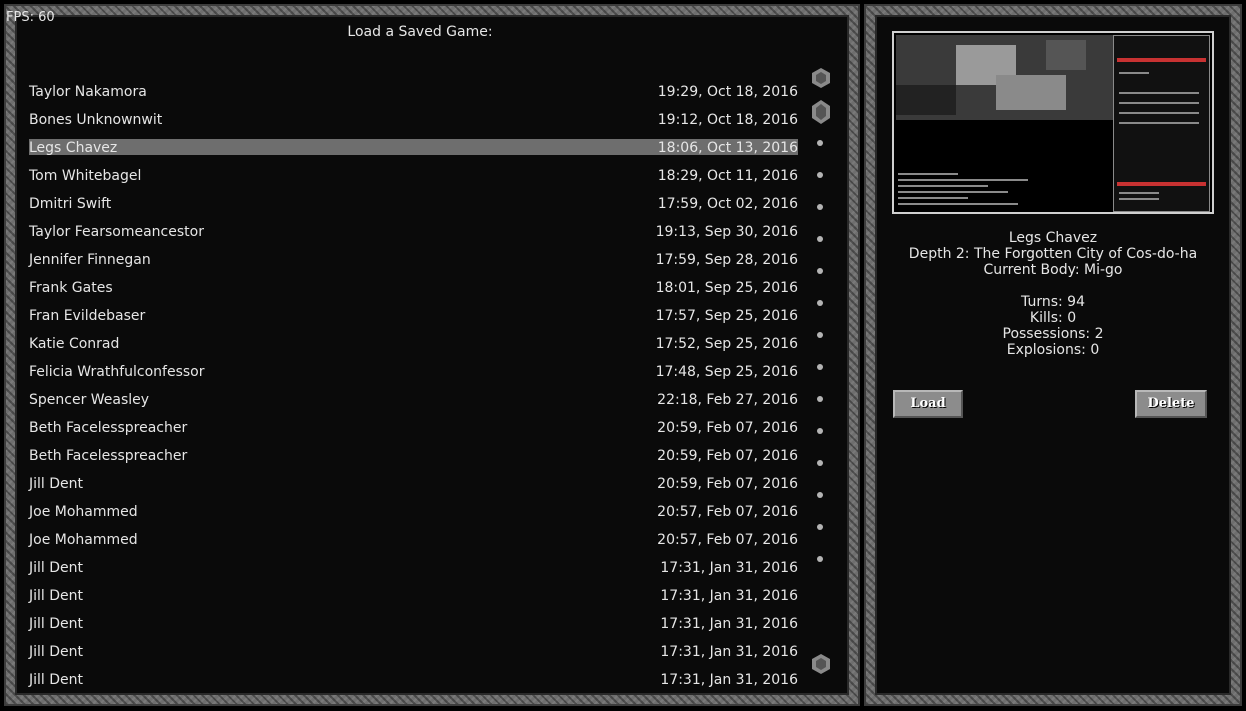  What do you see at coordinates (1053, 122) in the screenshot?
I see `game-preview-thumbnail` at bounding box center [1053, 122].